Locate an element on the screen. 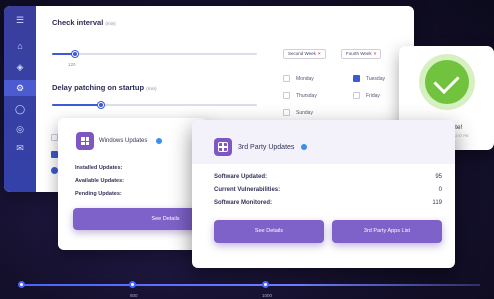  windows-updates-title: Windows Updates is located at coordinates (123, 141).